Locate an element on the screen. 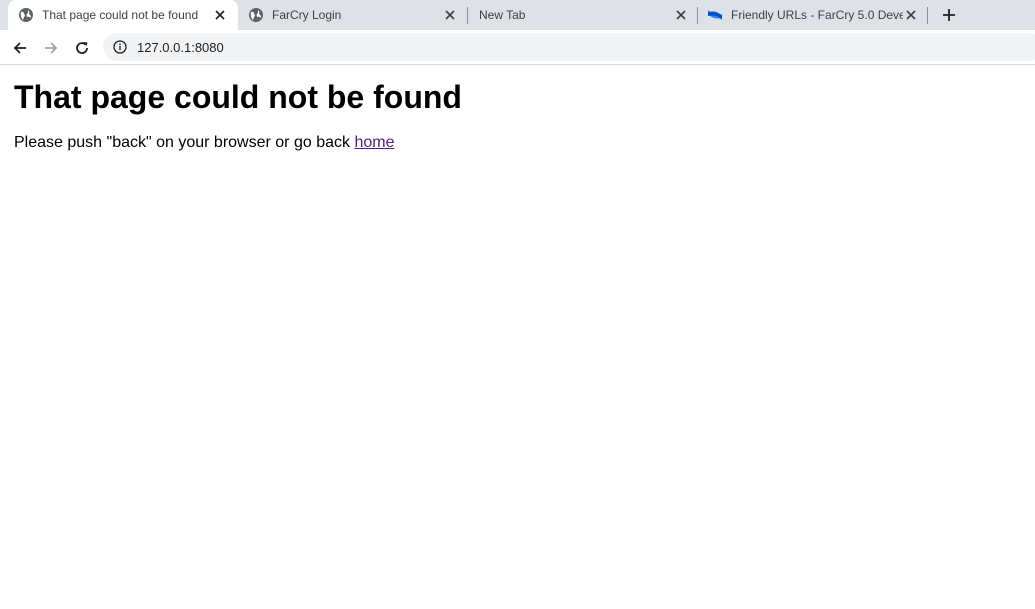 Image resolution: width=1035 pixels, height=609 pixels. tab-title: Friendly URLs - FarCry 5.0 Develo is located at coordinates (817, 15).